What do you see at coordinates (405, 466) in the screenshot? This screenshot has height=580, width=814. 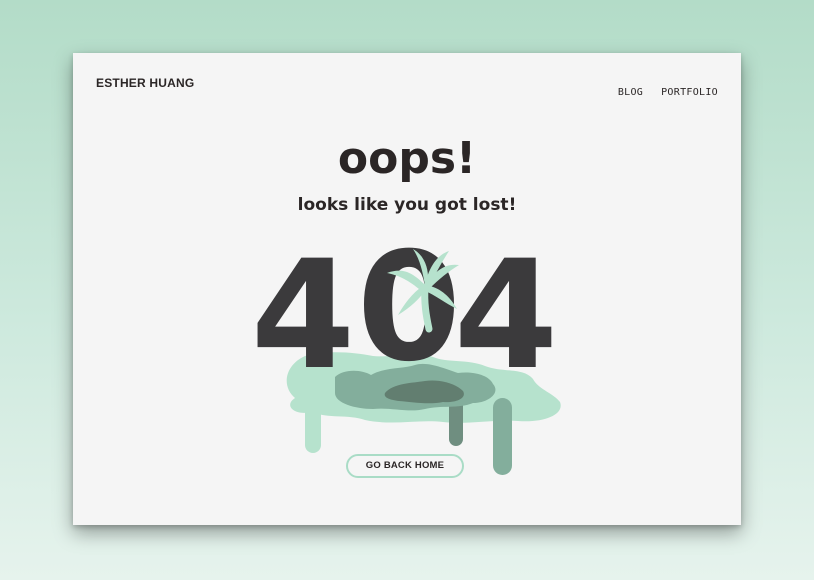 I see `go-back-home-button: GO BACK HOME` at bounding box center [405, 466].